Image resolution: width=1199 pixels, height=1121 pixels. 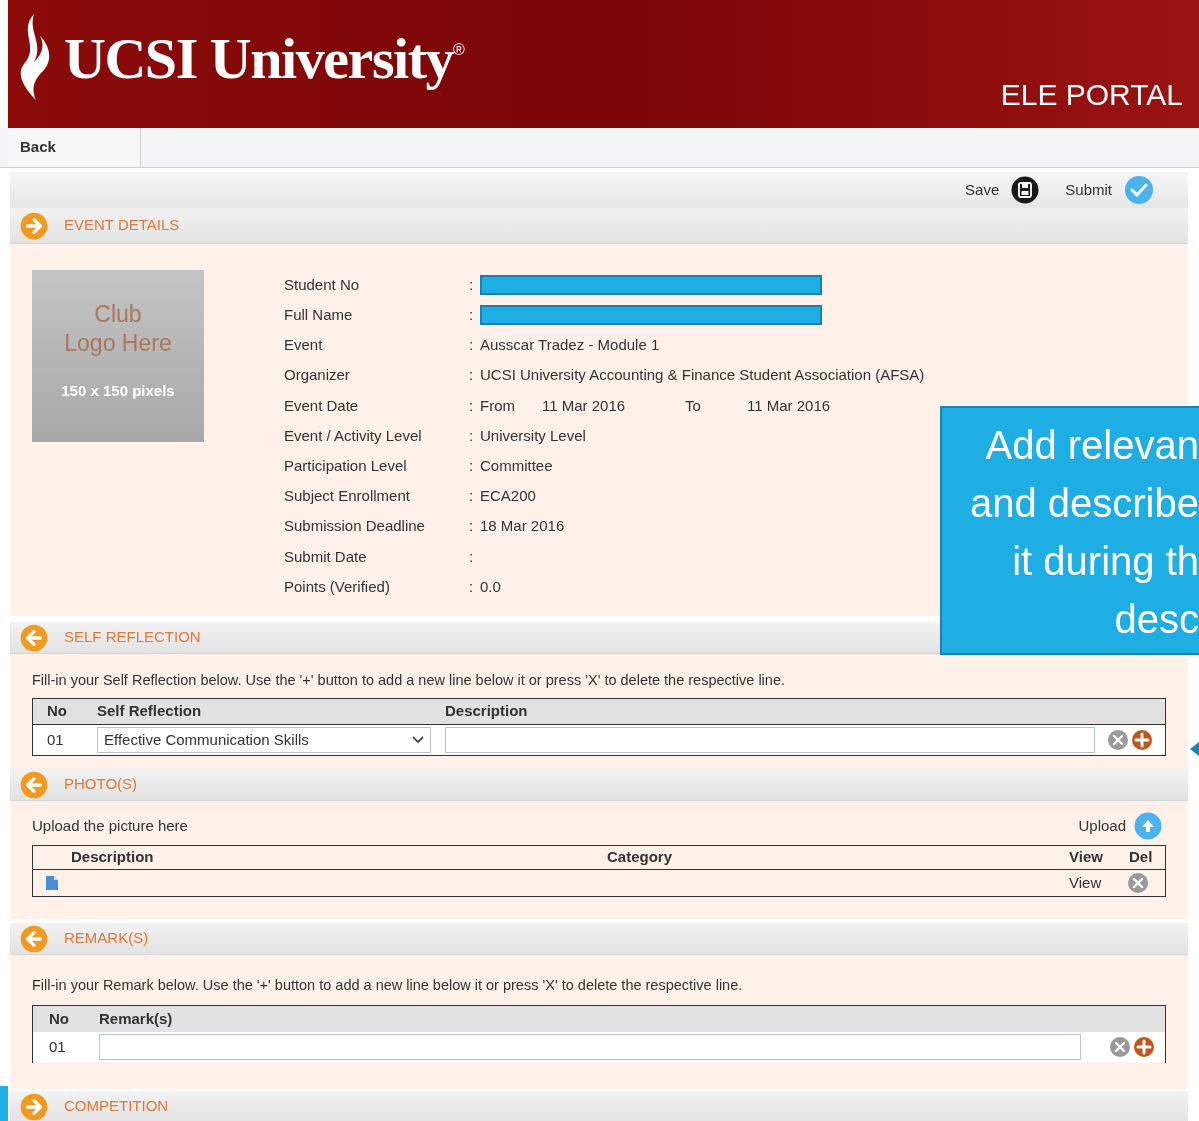 What do you see at coordinates (118, 391) in the screenshot?
I see `placeholder-size: 150 x 150 pixels` at bounding box center [118, 391].